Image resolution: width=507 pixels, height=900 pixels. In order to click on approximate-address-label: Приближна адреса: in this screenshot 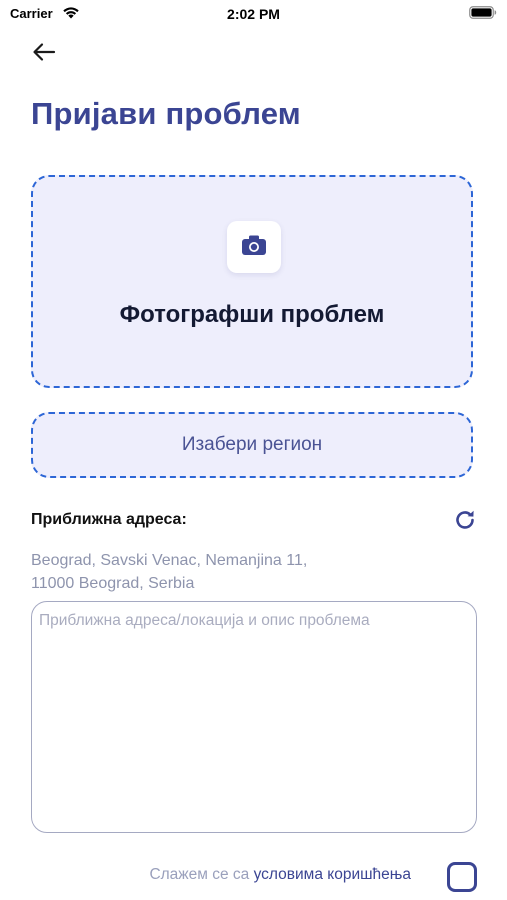, I will do `click(109, 519)`.